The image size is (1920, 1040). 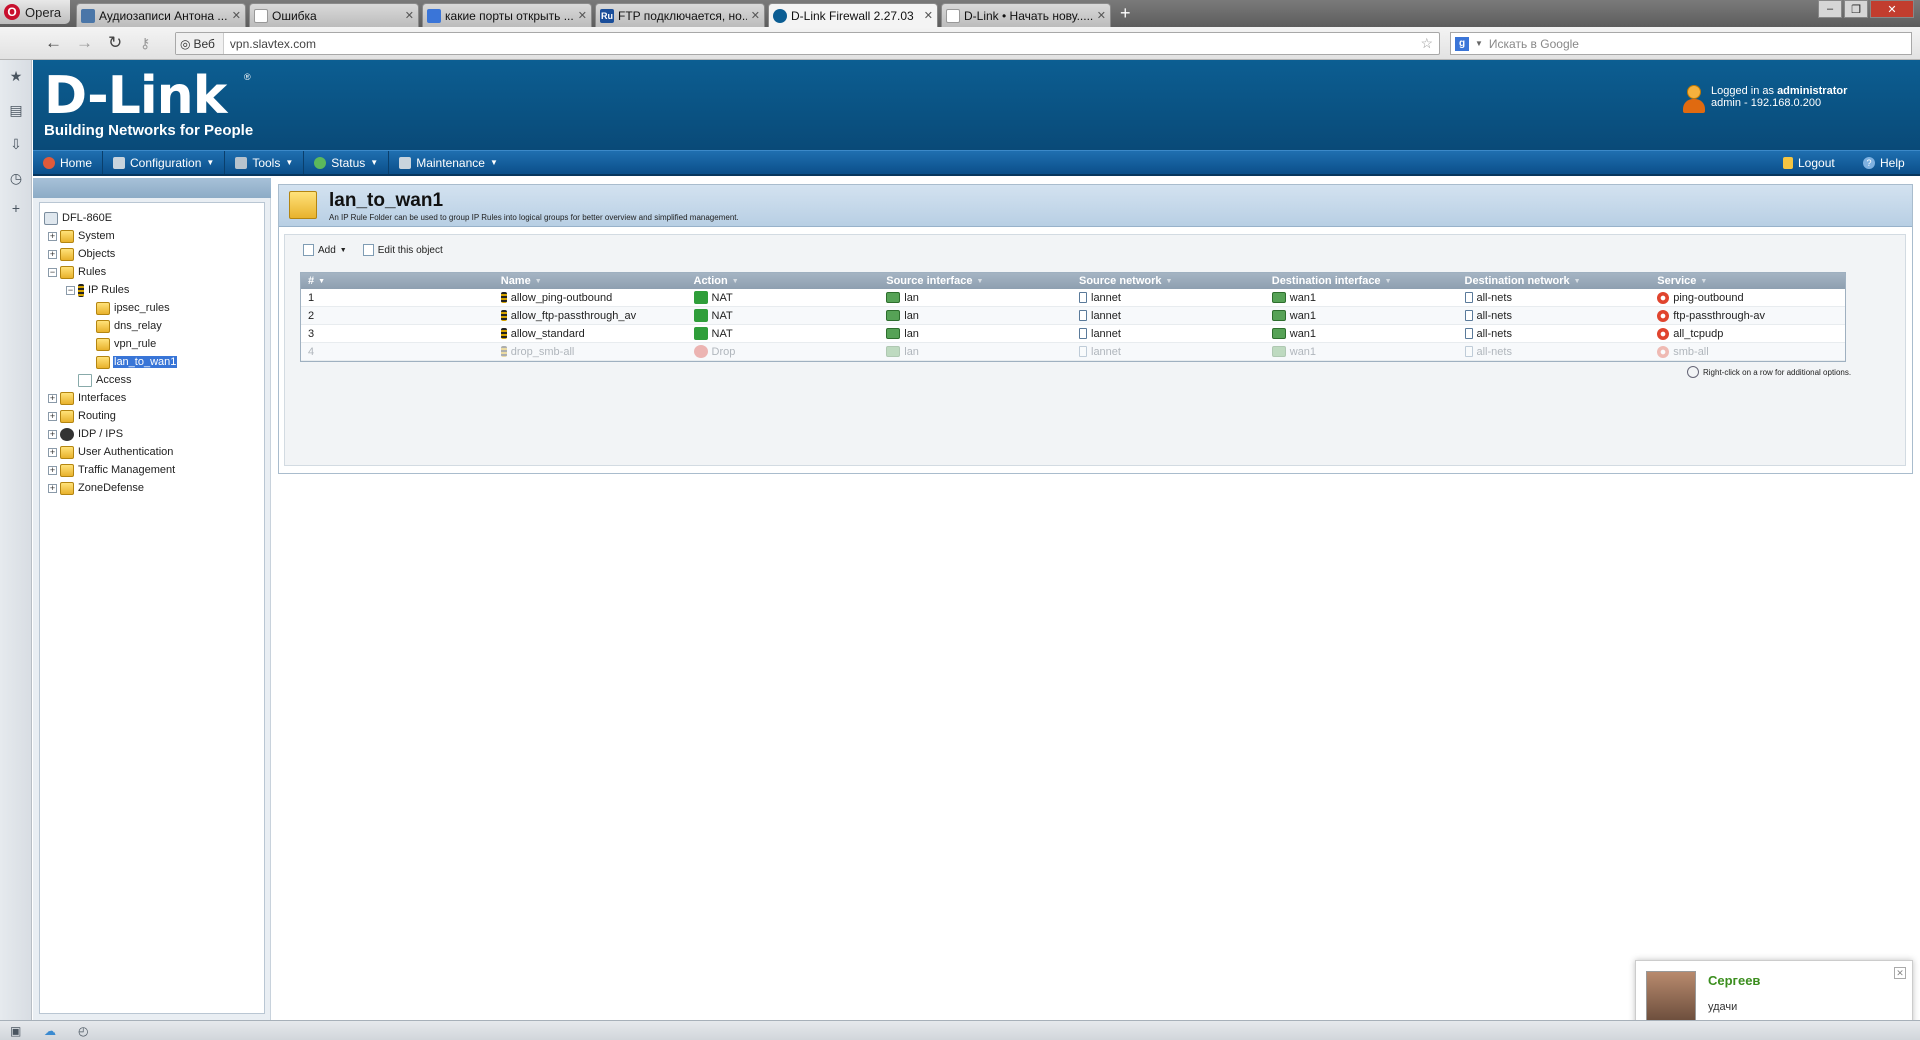 I want to click on search-field: g ▼ Искать в Google, so click(x=1681, y=43).